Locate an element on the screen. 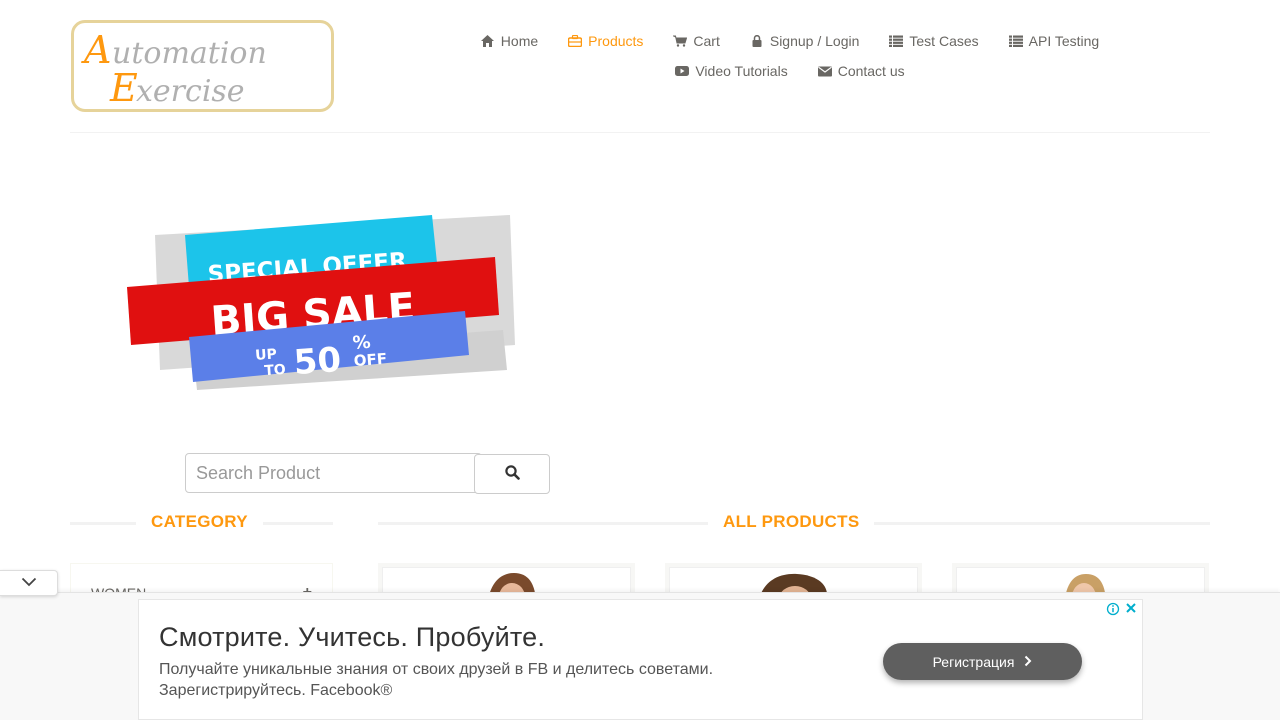 The height and width of the screenshot is (720, 1280). envelope-icon is located at coordinates (824, 71).